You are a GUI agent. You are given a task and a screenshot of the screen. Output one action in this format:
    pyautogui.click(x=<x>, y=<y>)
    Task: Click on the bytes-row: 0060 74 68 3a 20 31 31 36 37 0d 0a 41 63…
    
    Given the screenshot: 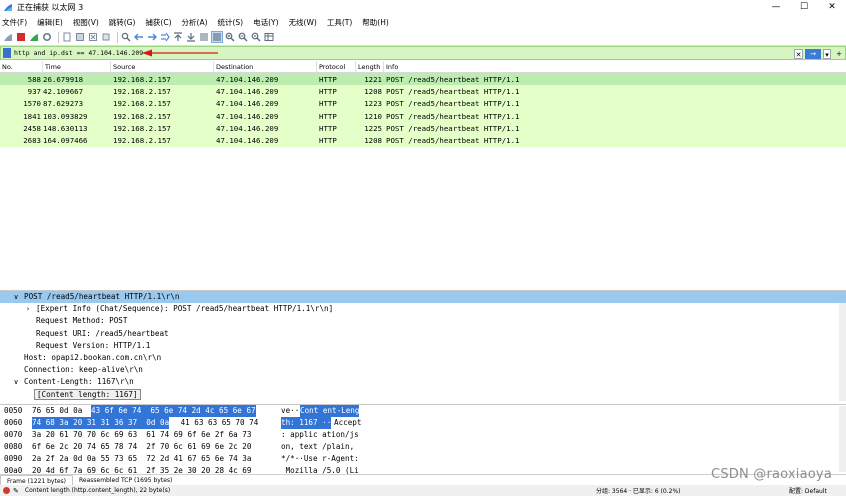 What is the action you would take?
    pyautogui.click(x=423, y=423)
    